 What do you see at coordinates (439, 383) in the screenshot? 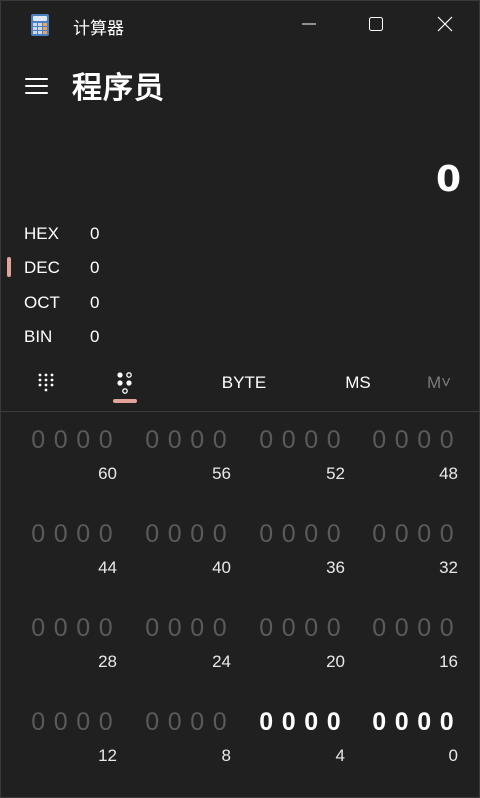
I see `memory-menu-button: M˅` at bounding box center [439, 383].